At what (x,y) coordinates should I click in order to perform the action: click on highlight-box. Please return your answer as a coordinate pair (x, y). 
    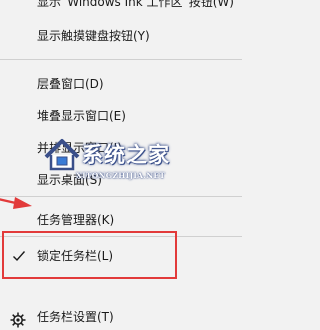
    Looking at the image, I should click on (89, 255).